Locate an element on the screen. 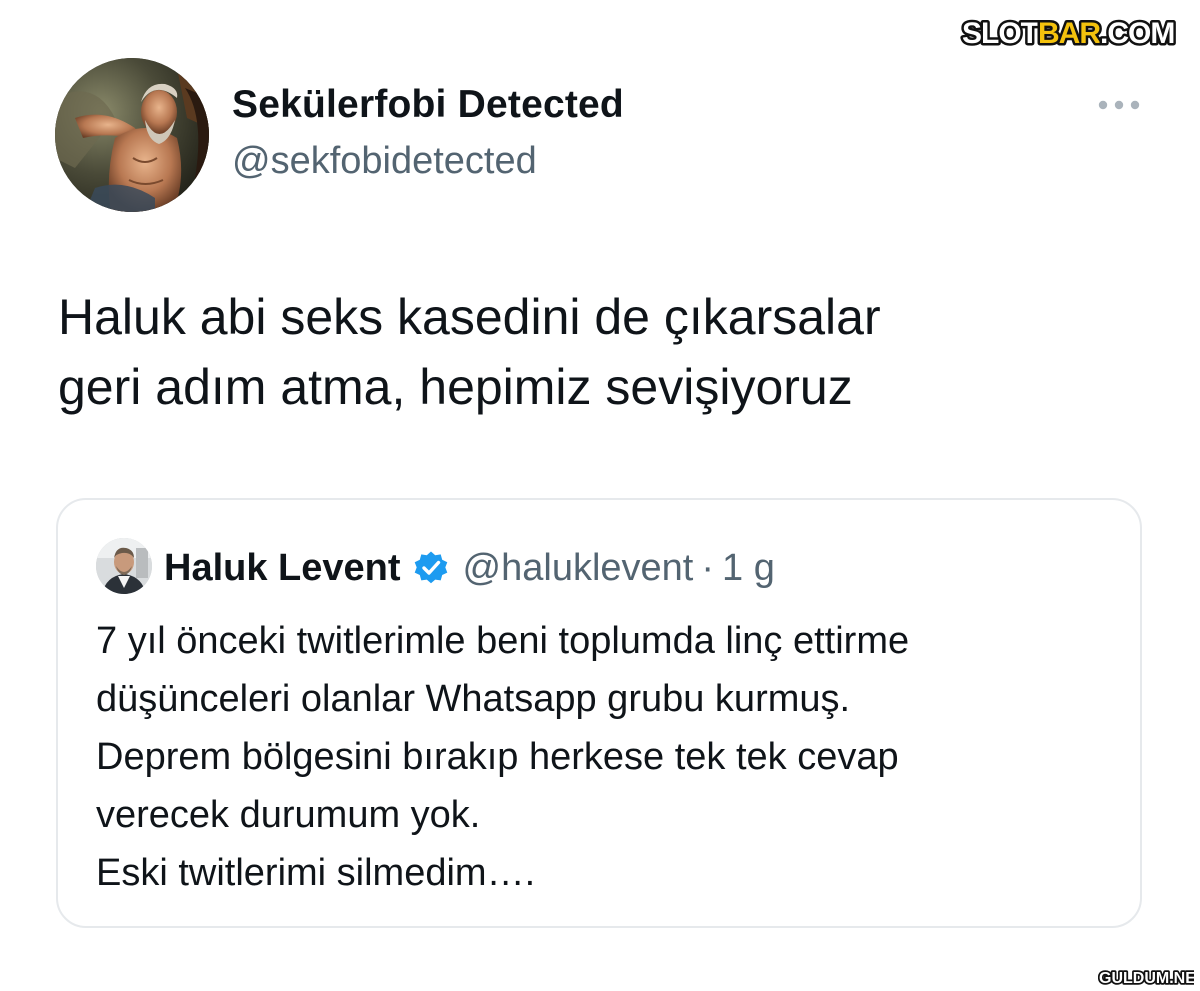 The height and width of the screenshot is (991, 1200). quoted-author-handle: @haluklevent is located at coordinates (578, 568).